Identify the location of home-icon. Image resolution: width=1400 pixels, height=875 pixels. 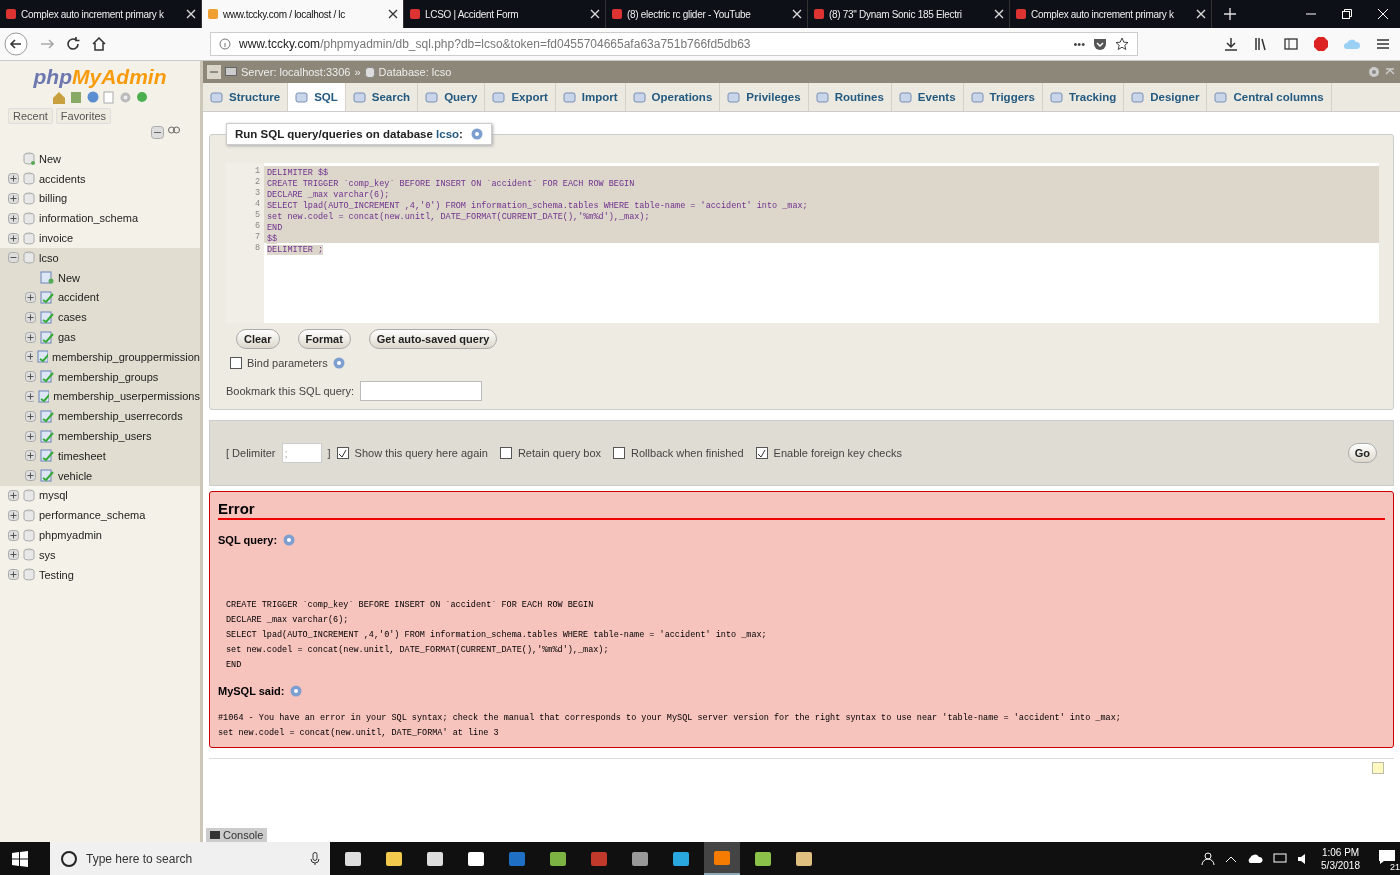
(99, 44).